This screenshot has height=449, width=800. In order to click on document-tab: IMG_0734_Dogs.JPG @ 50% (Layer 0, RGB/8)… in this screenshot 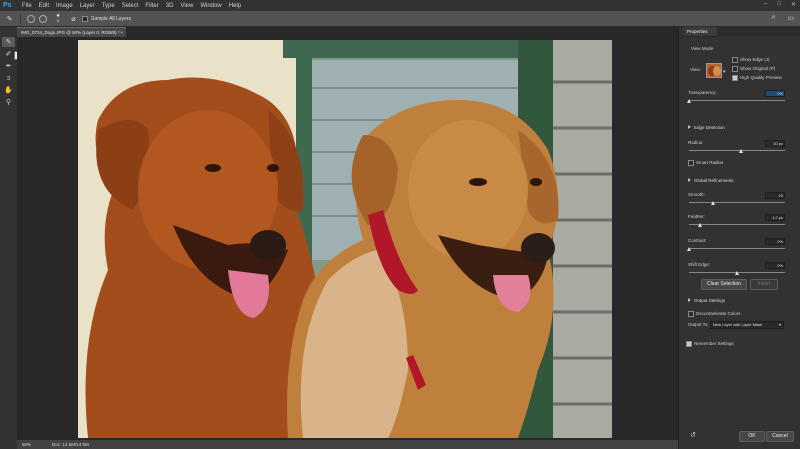, I will do `click(71, 32)`.